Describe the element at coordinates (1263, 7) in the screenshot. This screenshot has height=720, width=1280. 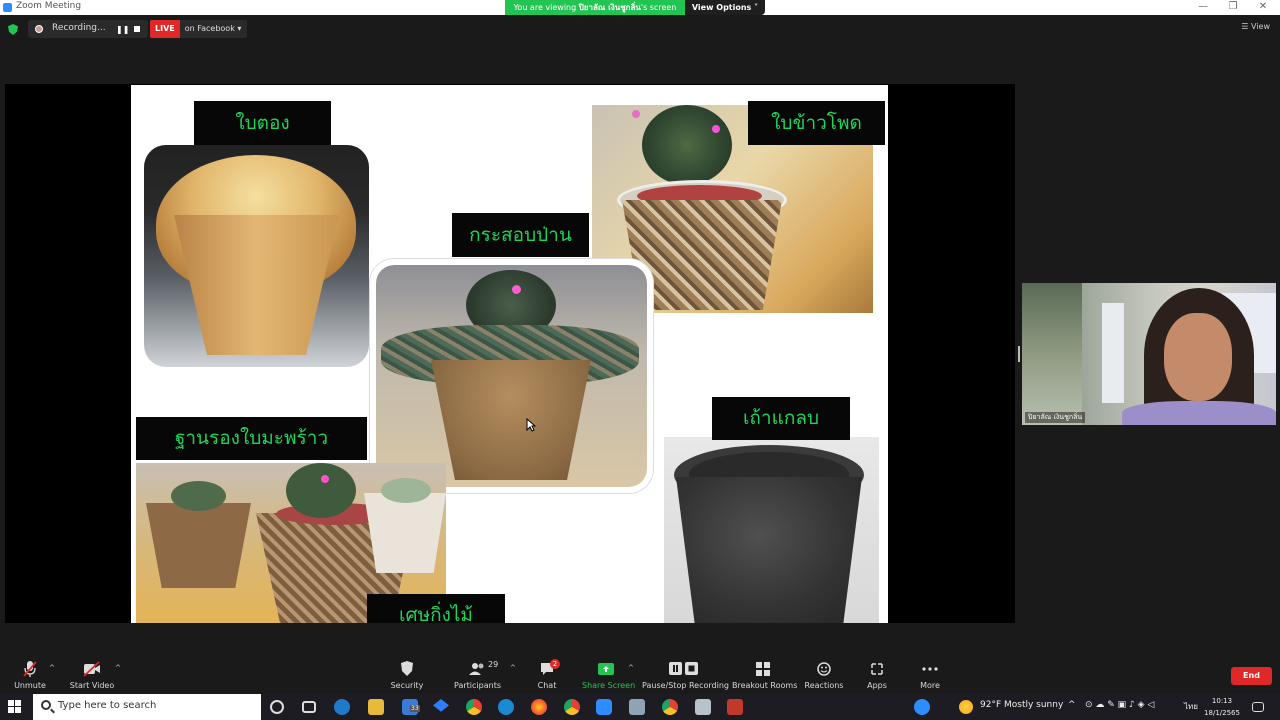
I see `close-button: ✕` at that location.